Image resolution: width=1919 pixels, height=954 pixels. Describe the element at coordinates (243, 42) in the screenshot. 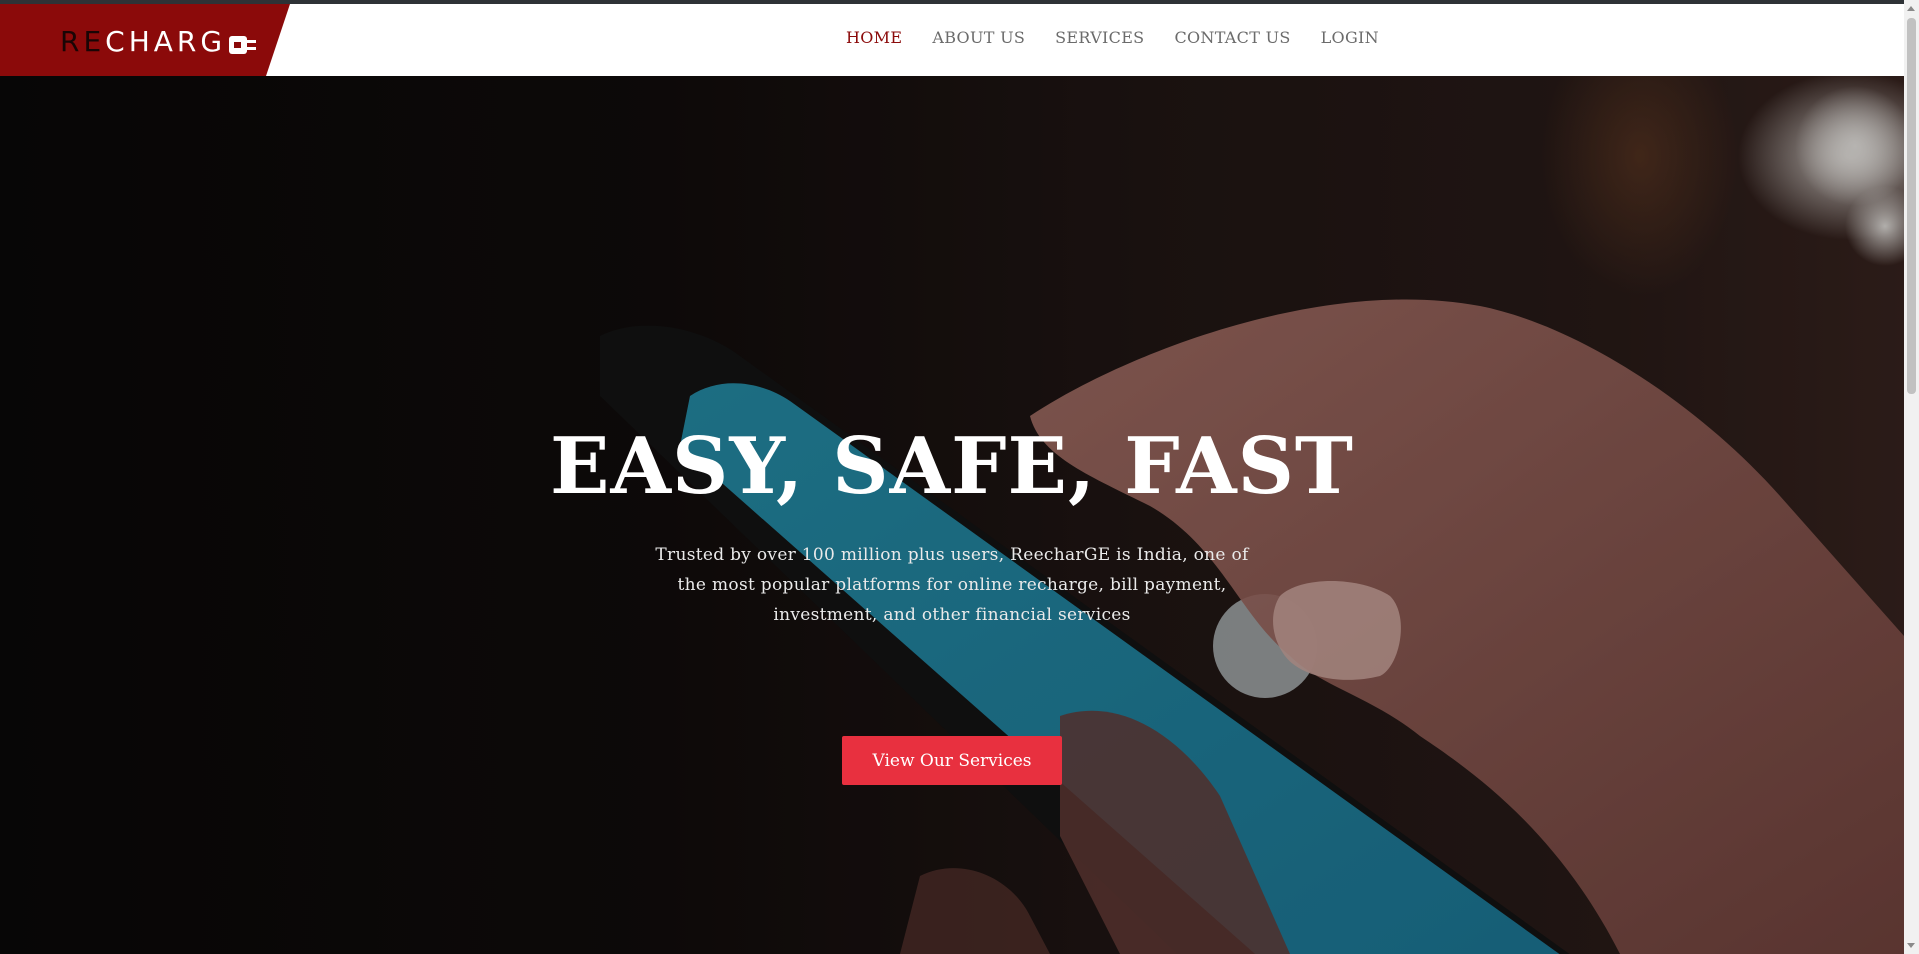

I see `plug-icon` at that location.